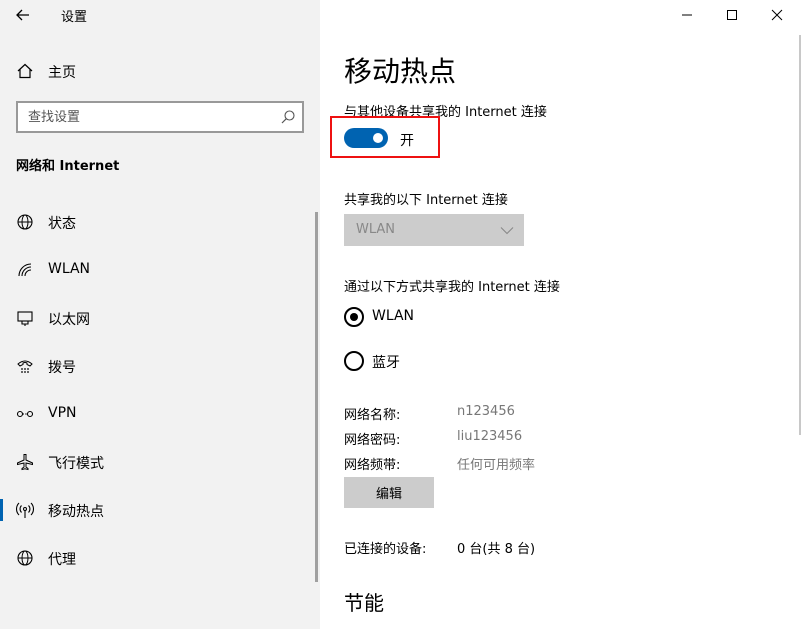 The width and height of the screenshot is (802, 629). What do you see at coordinates (364, 603) in the screenshot?
I see `power-saving-title: 节能` at bounding box center [364, 603].